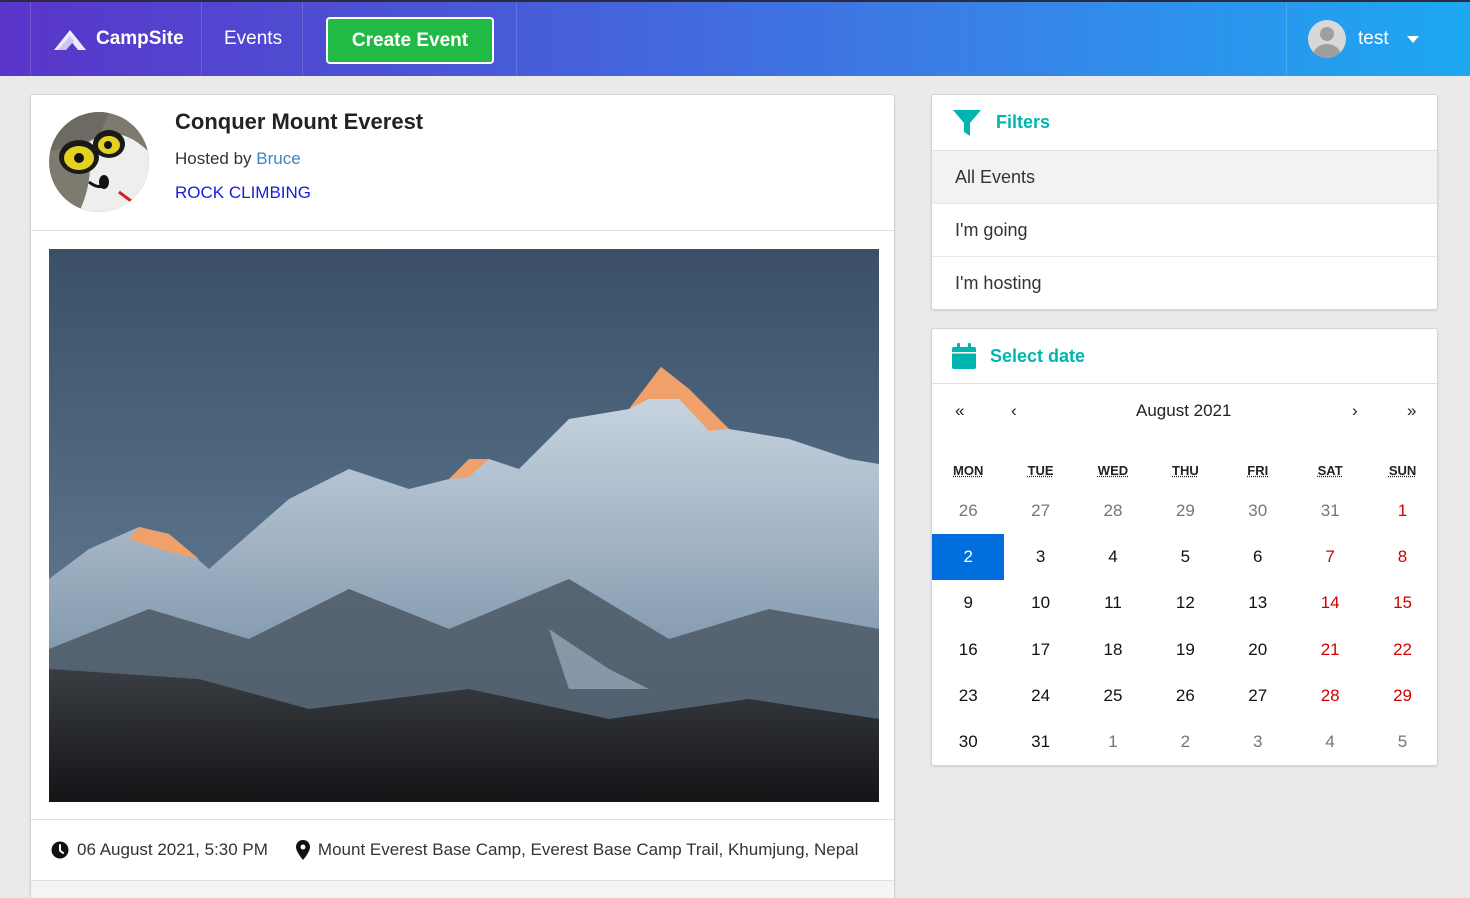  I want to click on weekday-label: WED, so click(1113, 470).